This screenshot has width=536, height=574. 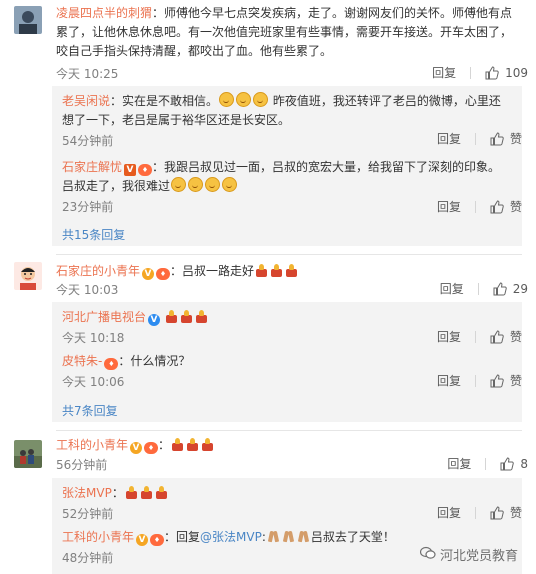 I want to click on reply-text: 张法MVP：, so click(x=292, y=493).